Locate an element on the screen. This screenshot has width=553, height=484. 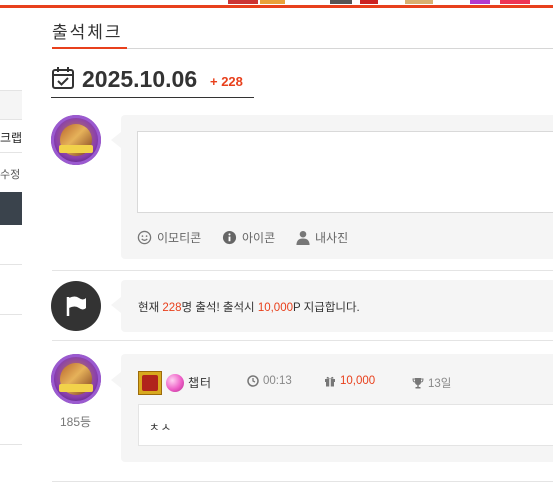
today-count-badge: + 228 is located at coordinates (226, 81).